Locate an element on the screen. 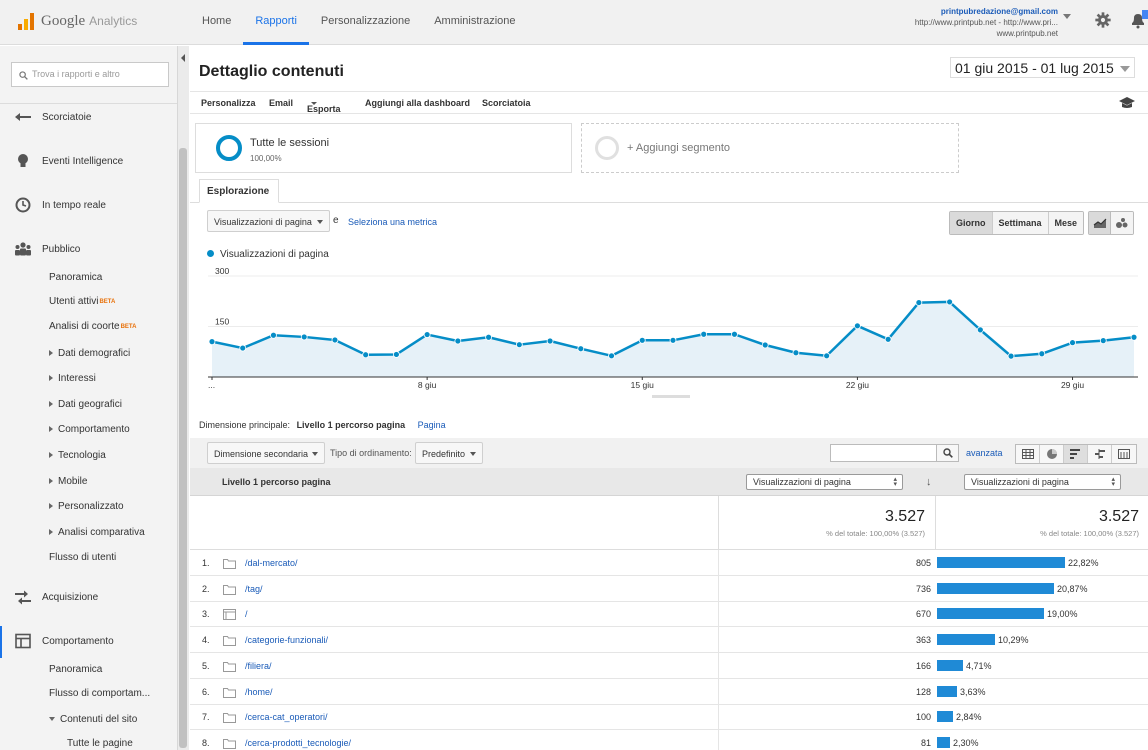 Image resolution: width=1148 pixels, height=750 pixels. notification-bell-icon is located at coordinates (1138, 20).